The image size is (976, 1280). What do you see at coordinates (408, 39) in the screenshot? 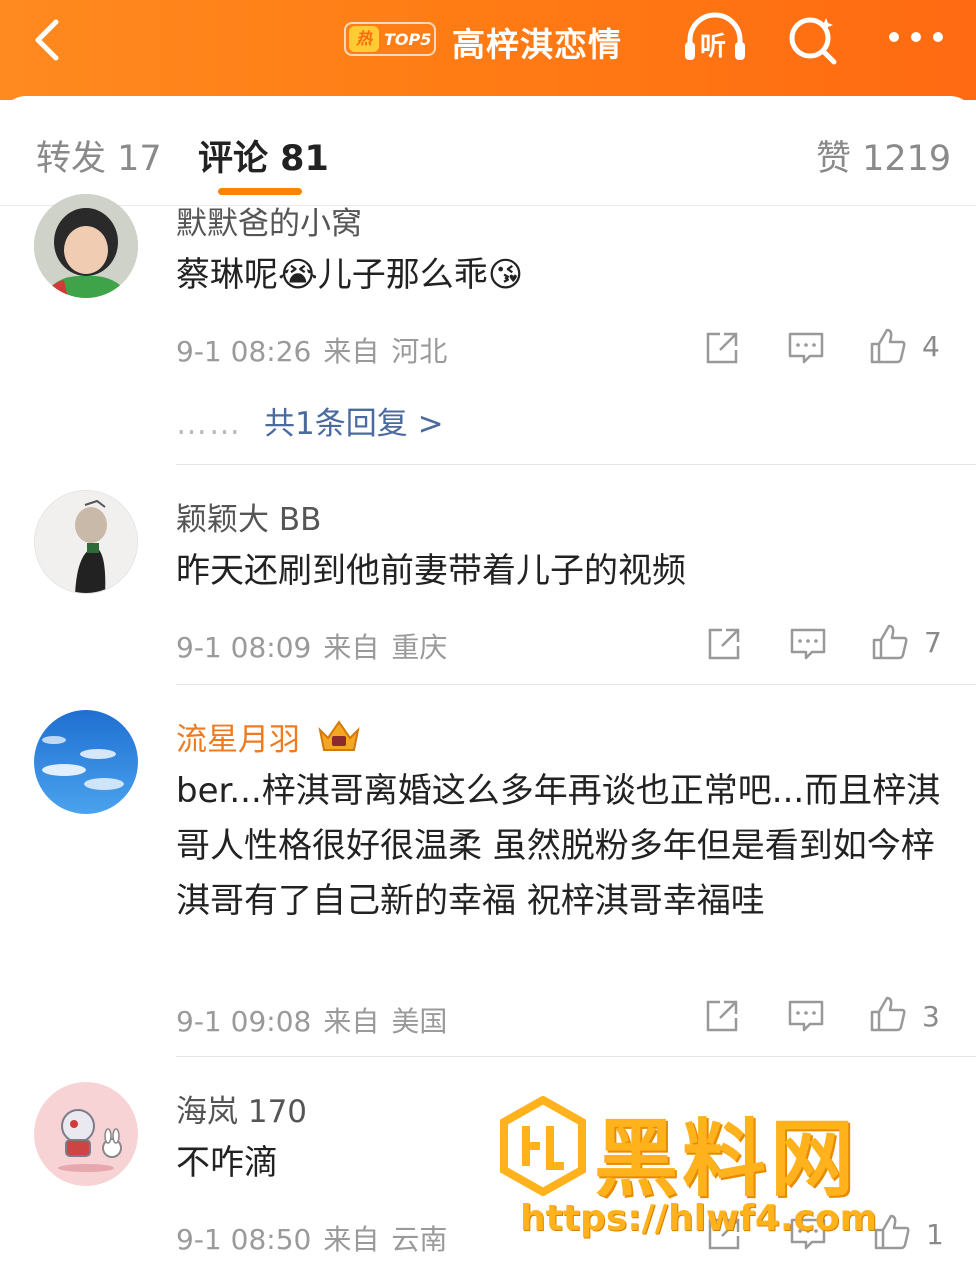
I see `hot-badge-rank: TOP5` at bounding box center [408, 39].